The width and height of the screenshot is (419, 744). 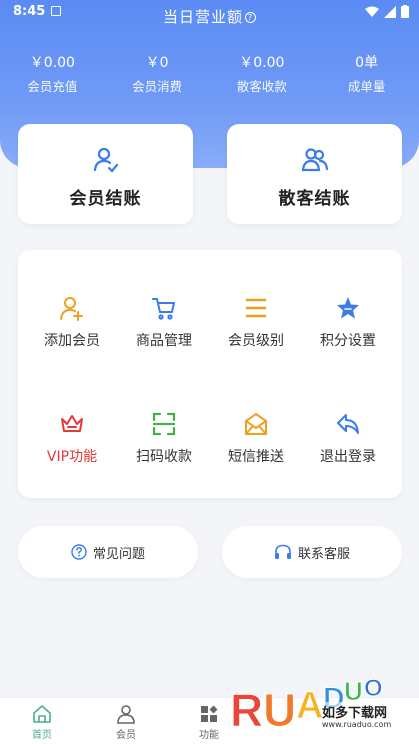 What do you see at coordinates (348, 341) in the screenshot?
I see `grid-item-label: 积分设置` at bounding box center [348, 341].